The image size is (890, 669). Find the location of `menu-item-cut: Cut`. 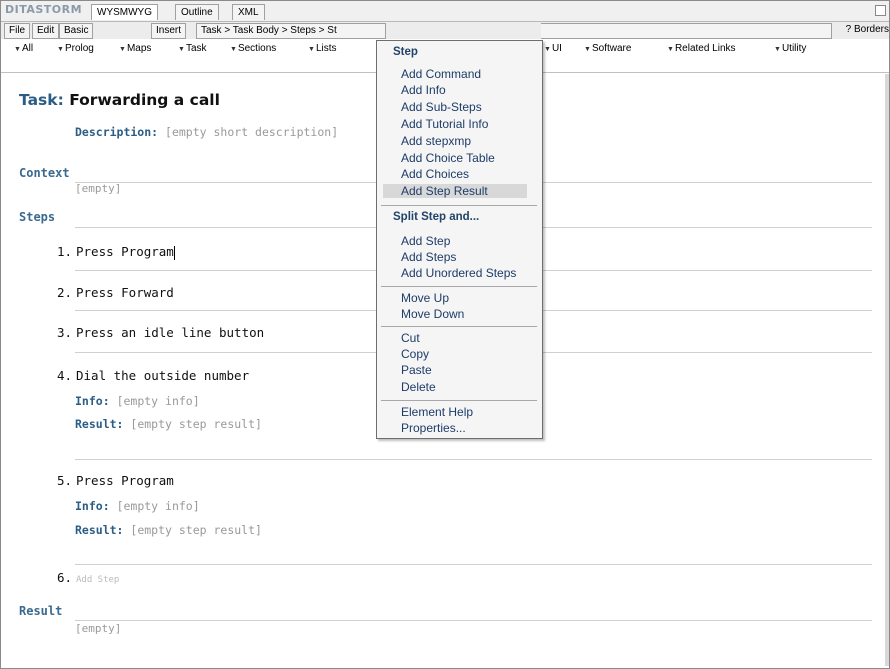

menu-item-cut: Cut is located at coordinates (410, 338).